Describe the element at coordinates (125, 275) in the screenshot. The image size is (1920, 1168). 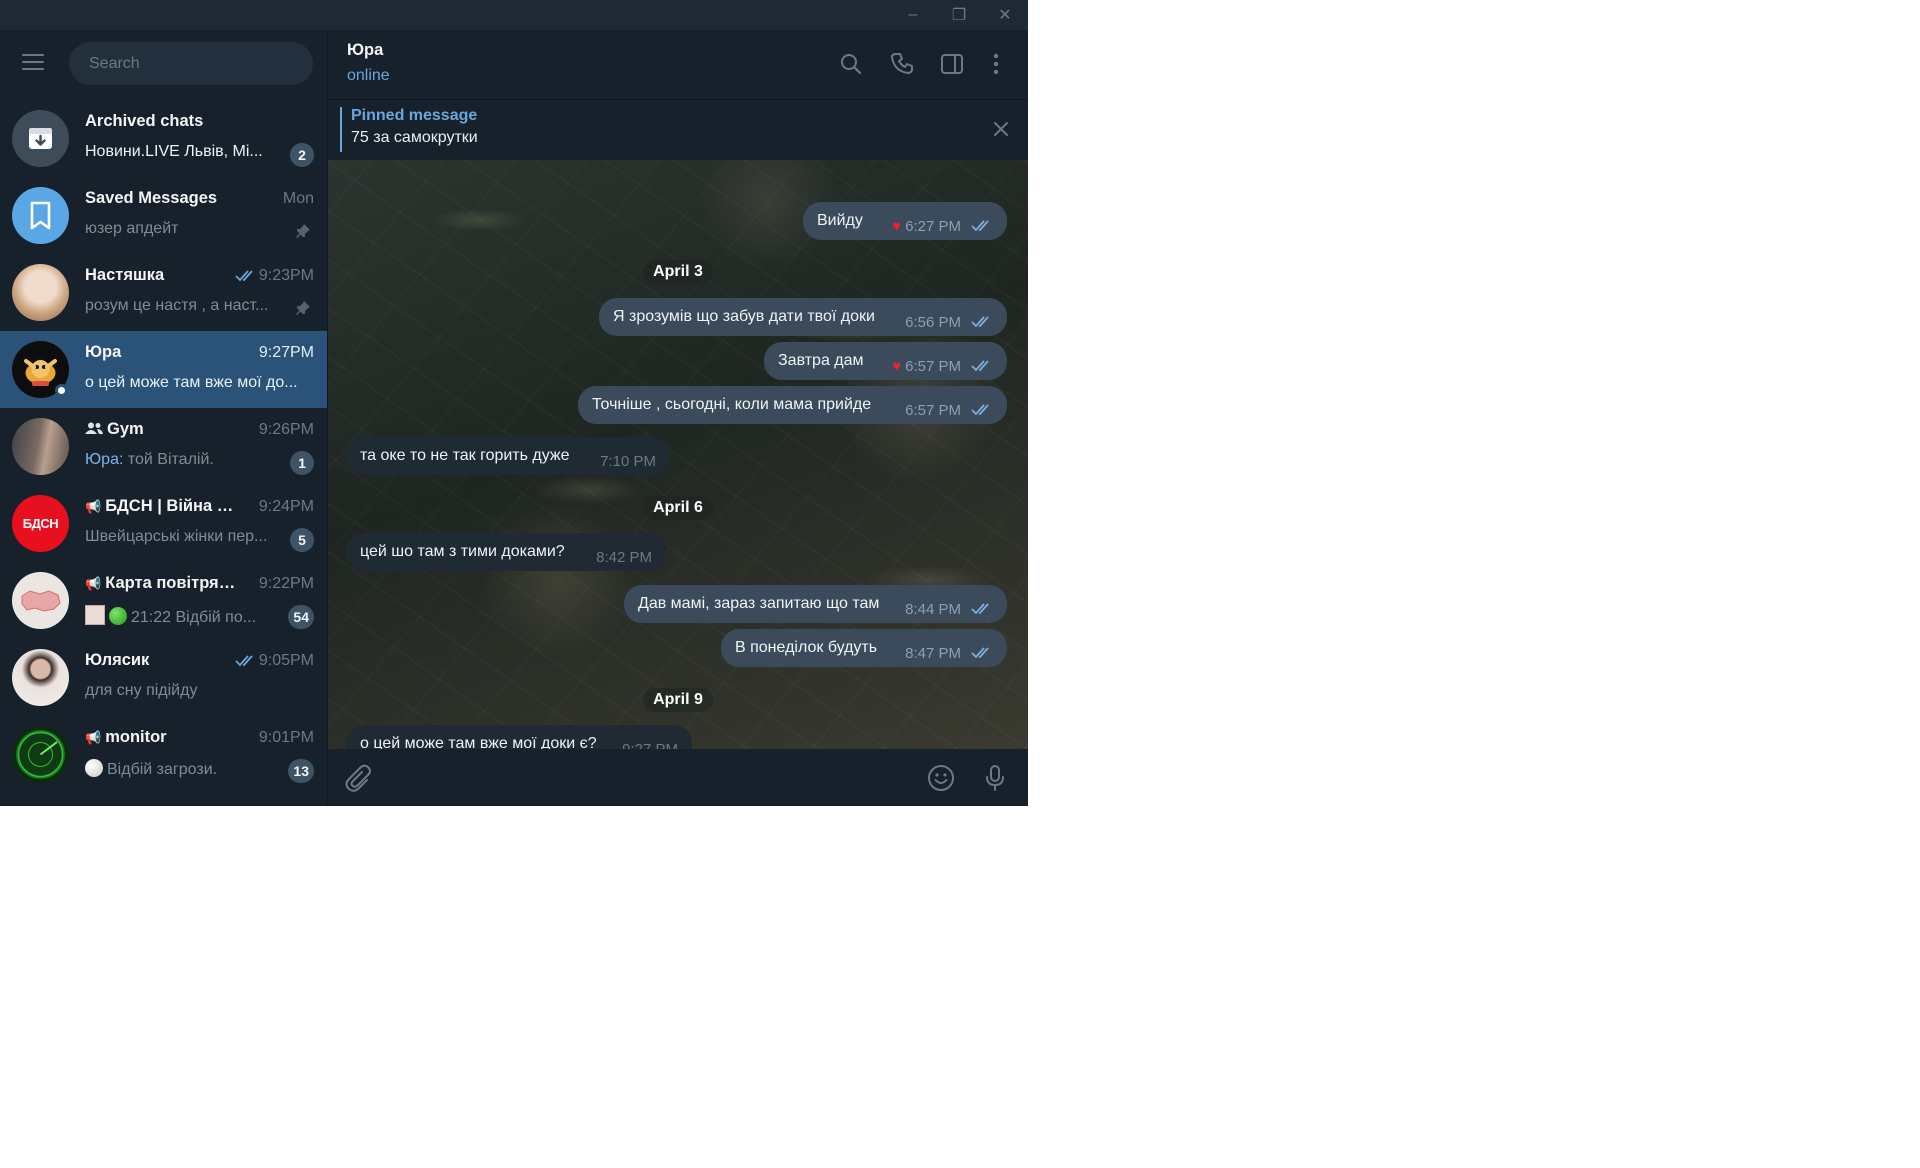
I see `chat-title: Настяшка` at that location.